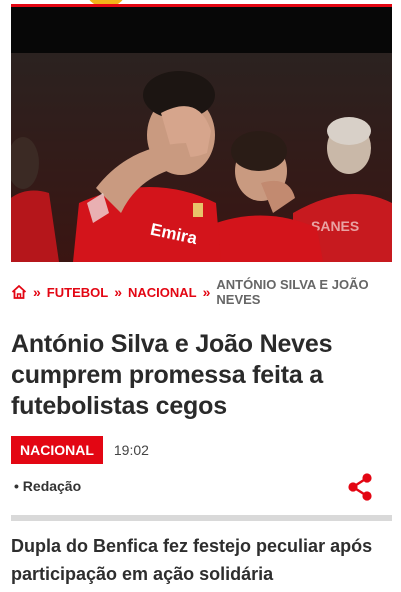 This screenshot has height=592, width=401. What do you see at coordinates (201, 30) in the screenshot?
I see `hero-letterbox` at bounding box center [201, 30].